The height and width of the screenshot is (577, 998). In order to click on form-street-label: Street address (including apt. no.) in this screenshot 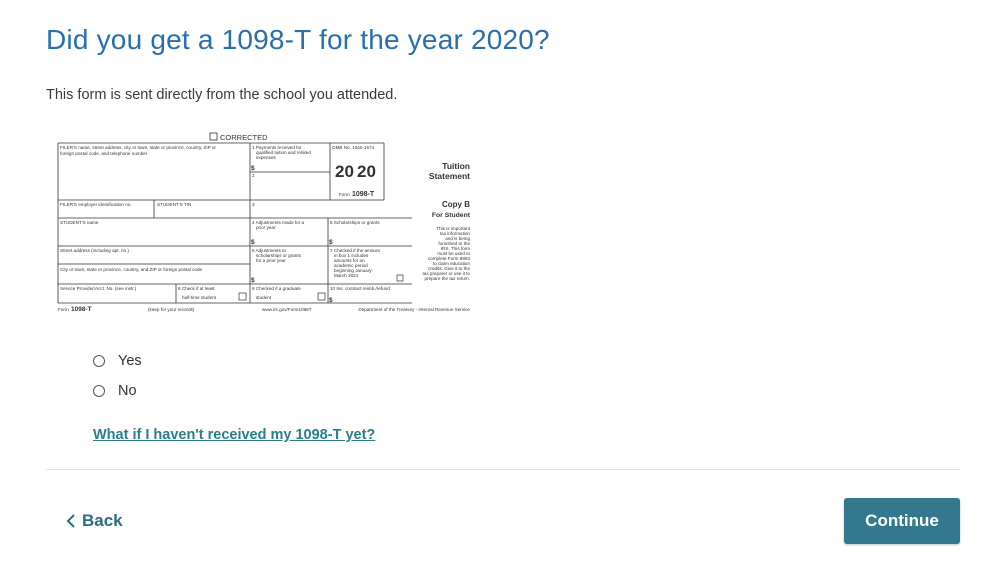, I will do `click(94, 250)`.